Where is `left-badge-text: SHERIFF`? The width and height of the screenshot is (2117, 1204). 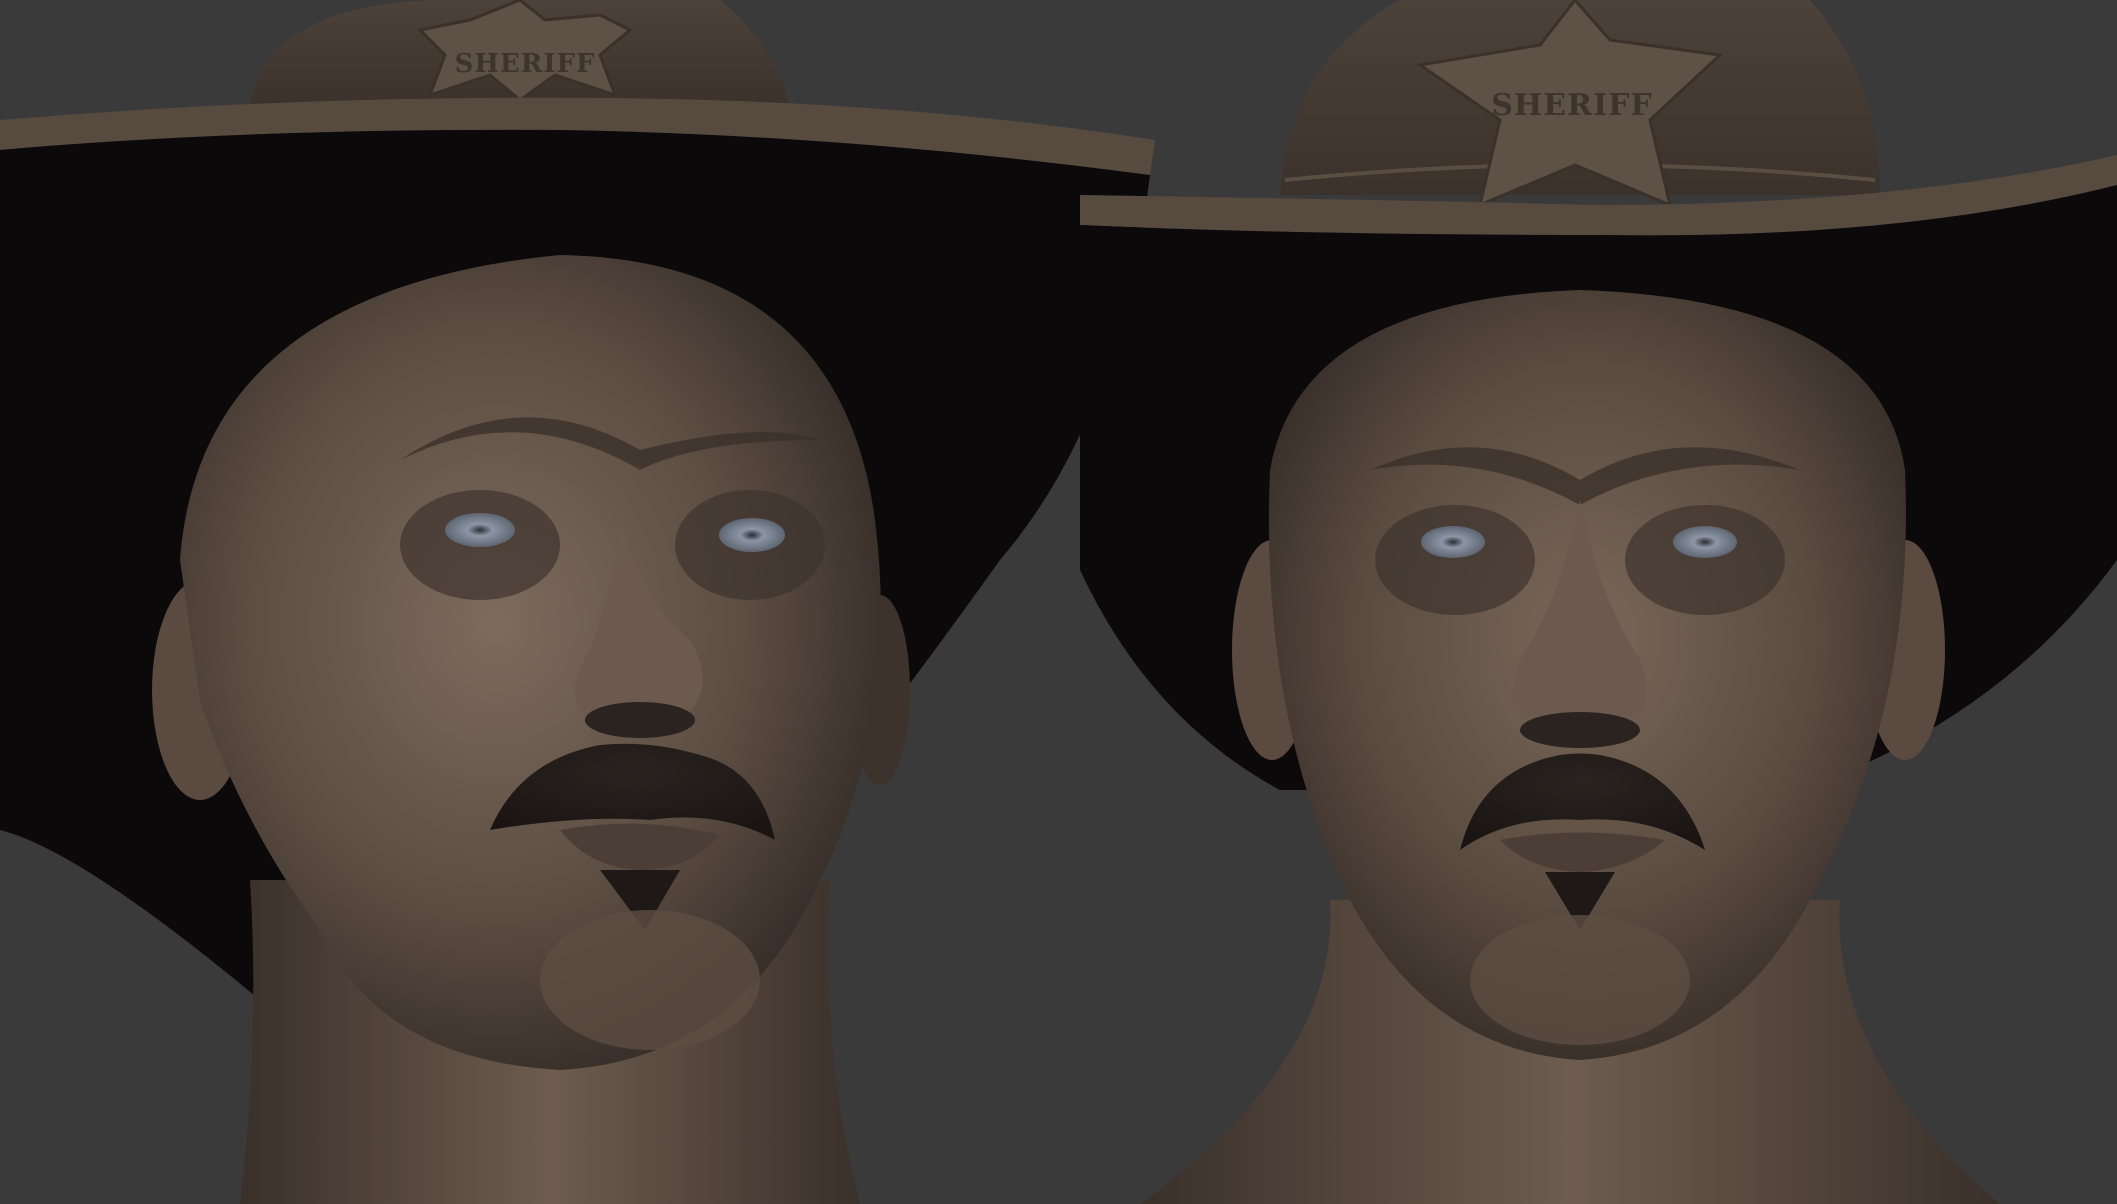 left-badge-text: SHERIFF is located at coordinates (525, 64).